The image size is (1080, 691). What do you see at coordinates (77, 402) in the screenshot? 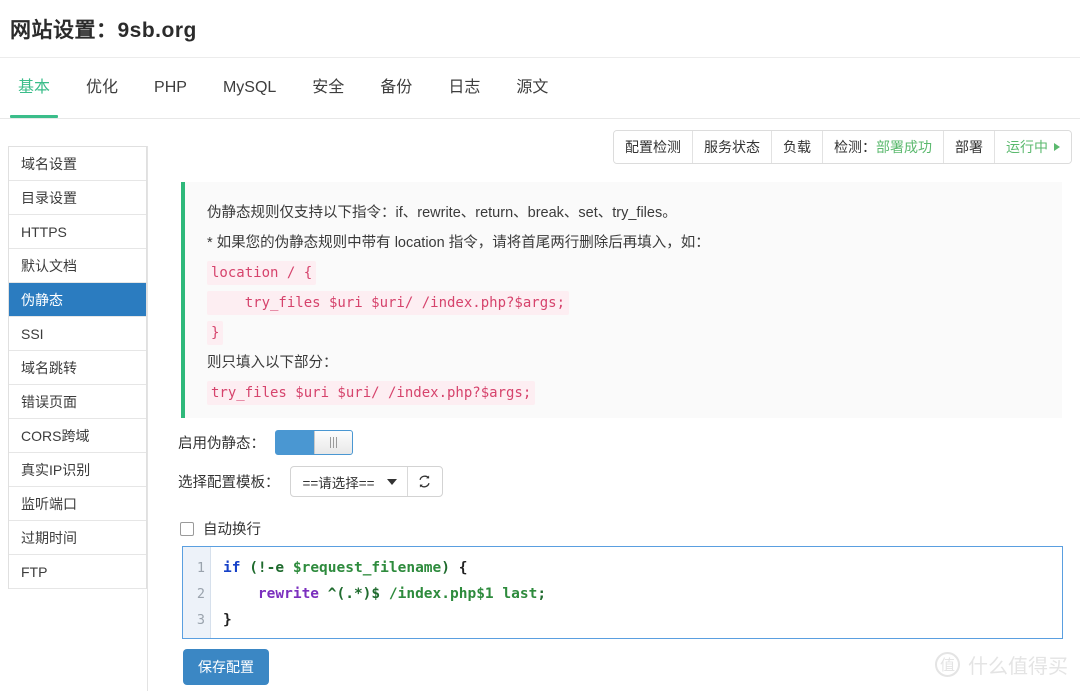
I see `sidebar-item-7: 错误页面` at bounding box center [77, 402].